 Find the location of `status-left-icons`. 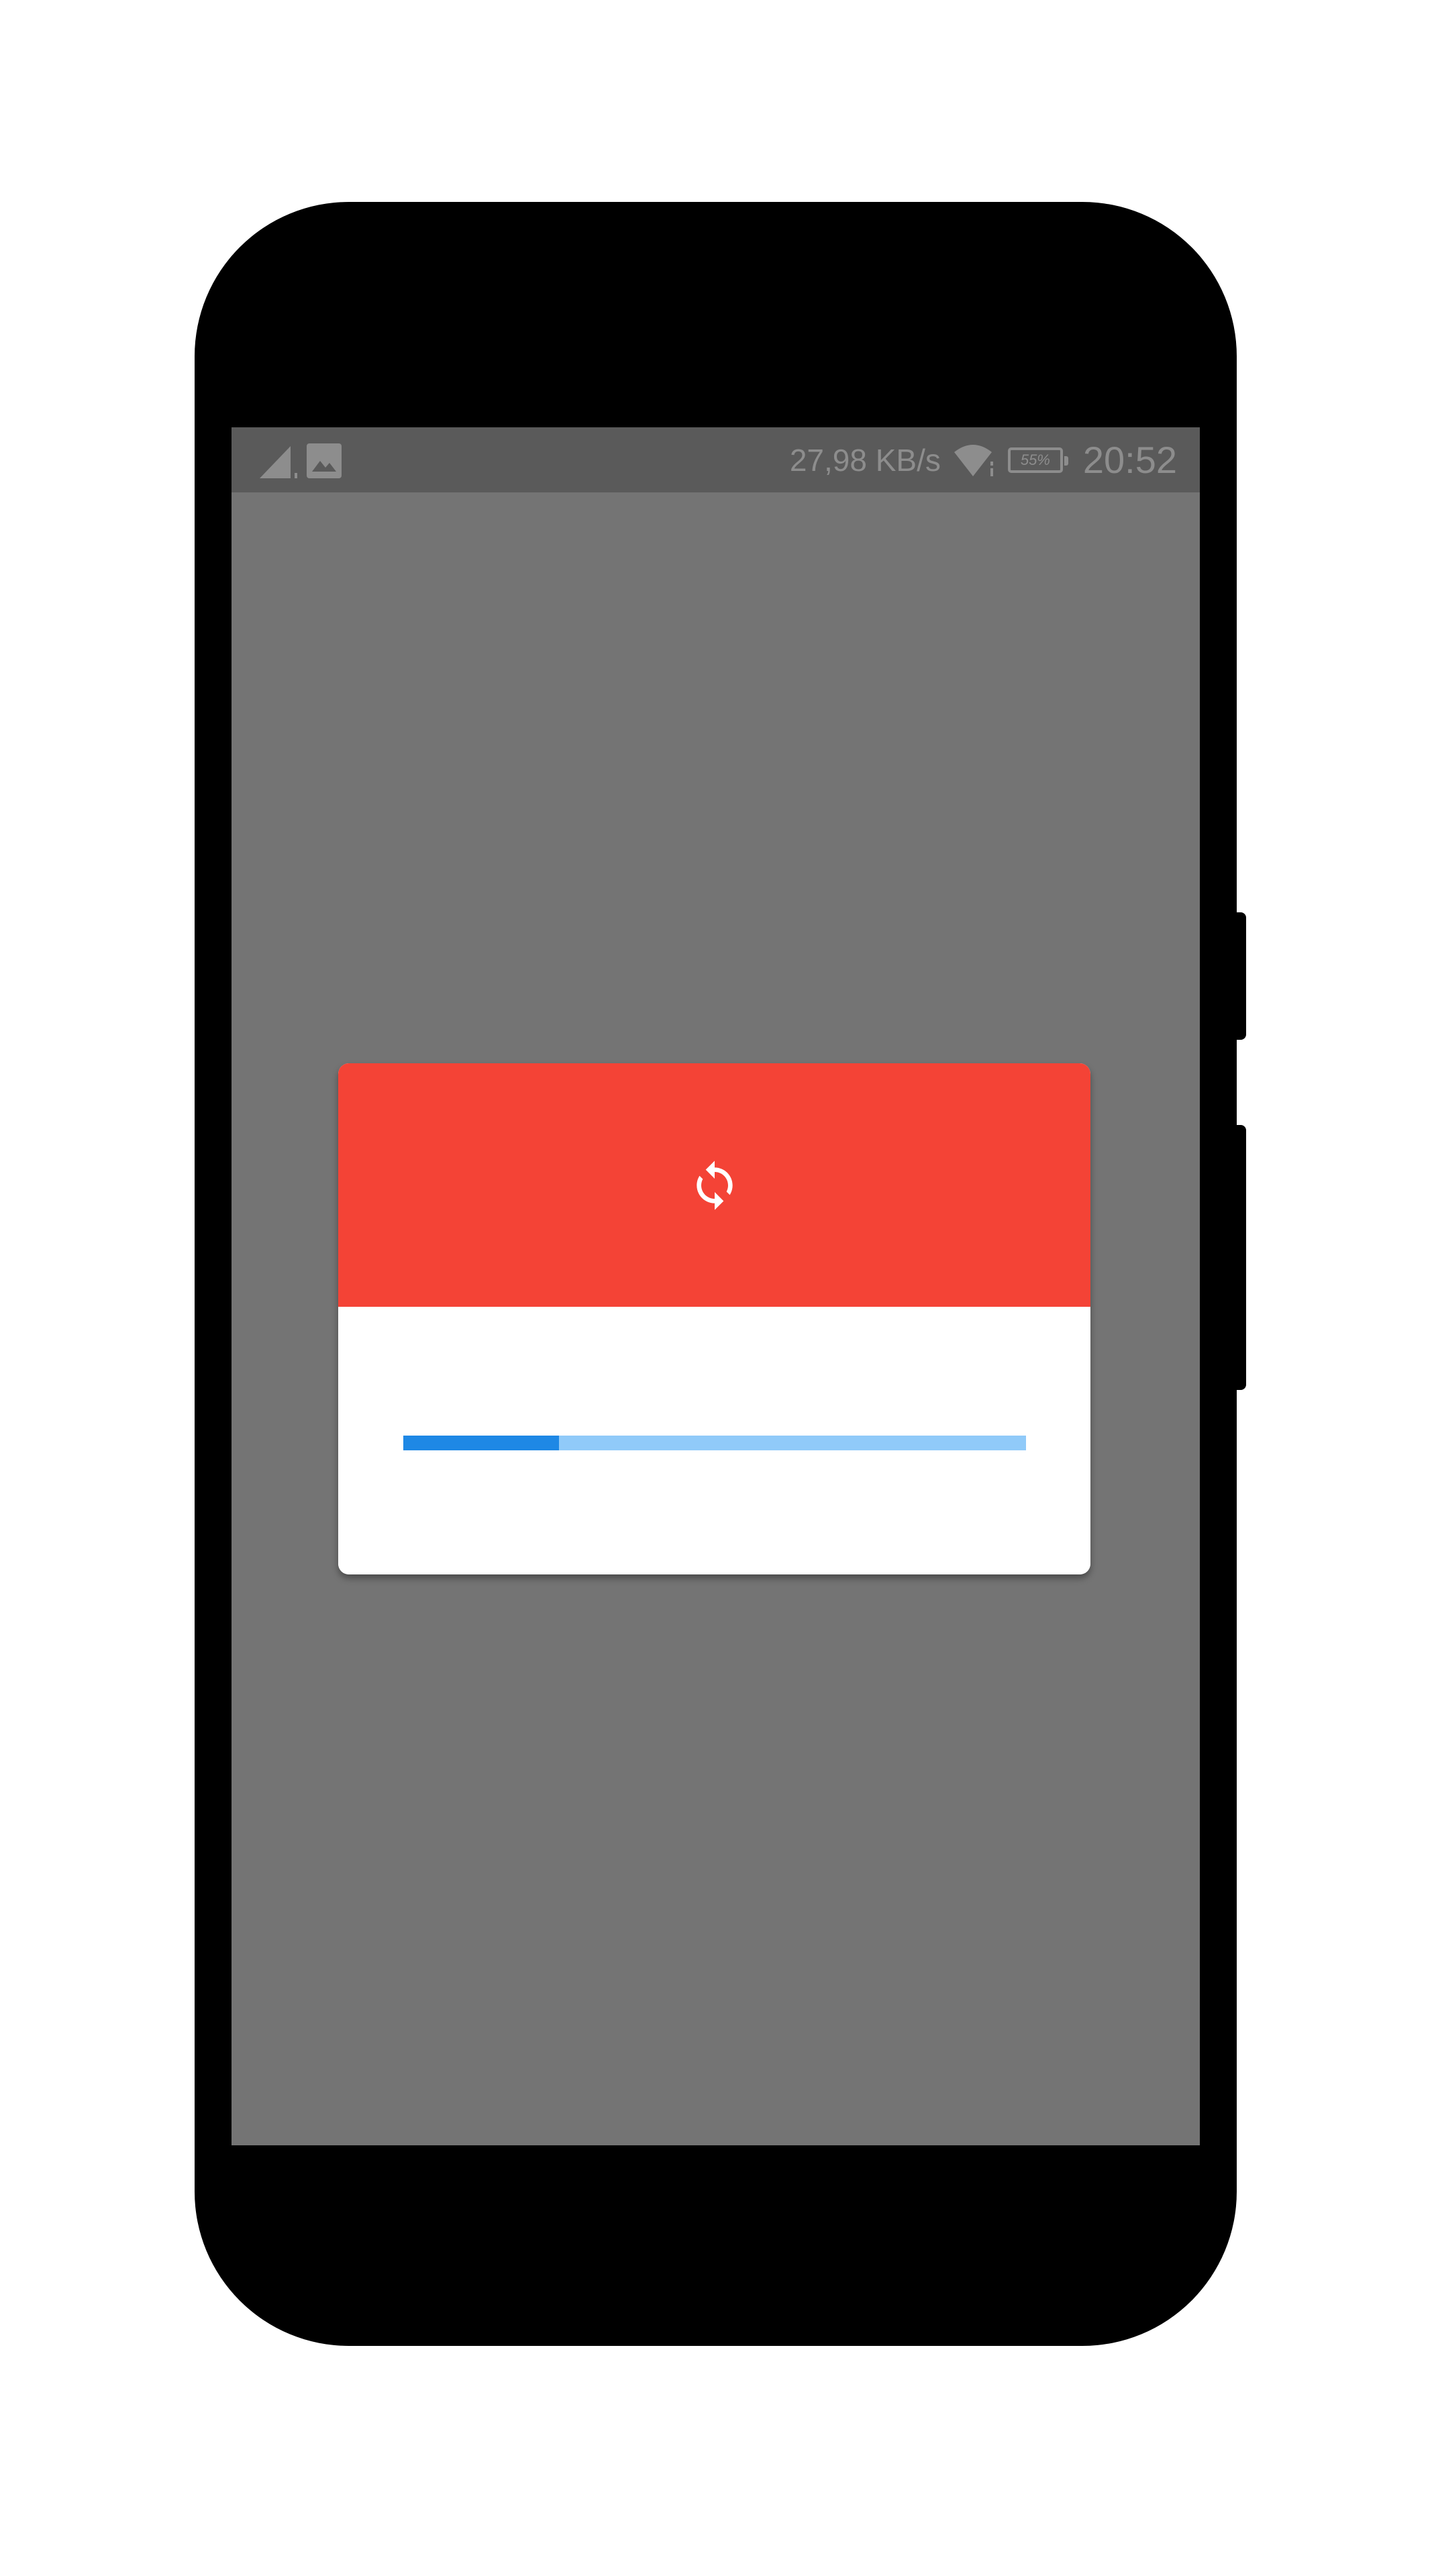

status-left-icons is located at coordinates (300, 461).